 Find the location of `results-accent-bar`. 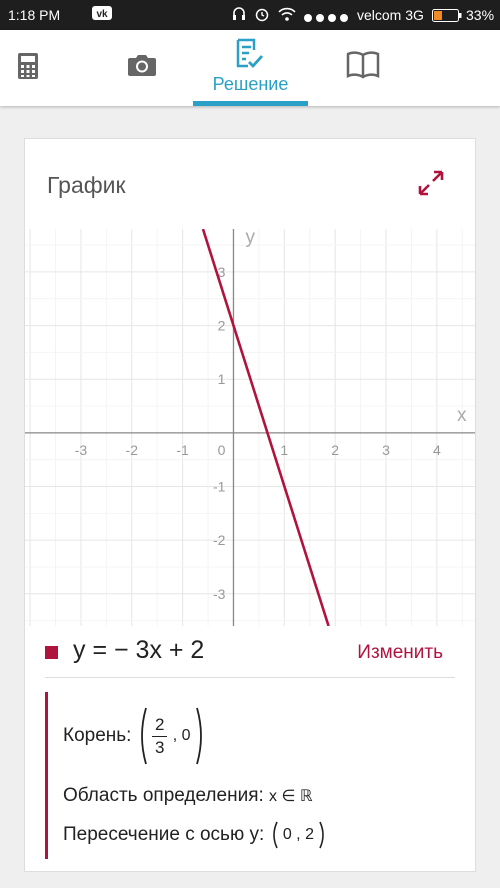

results-accent-bar is located at coordinates (46, 775).